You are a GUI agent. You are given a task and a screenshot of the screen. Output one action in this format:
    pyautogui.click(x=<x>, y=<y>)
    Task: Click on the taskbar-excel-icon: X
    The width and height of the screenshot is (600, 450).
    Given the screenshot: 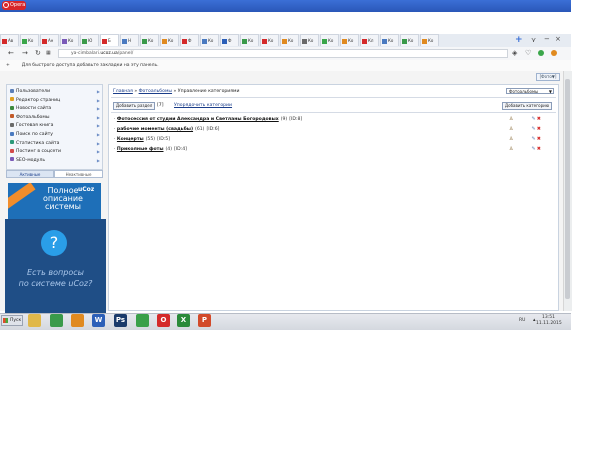 What is the action you would take?
    pyautogui.click(x=183, y=320)
    